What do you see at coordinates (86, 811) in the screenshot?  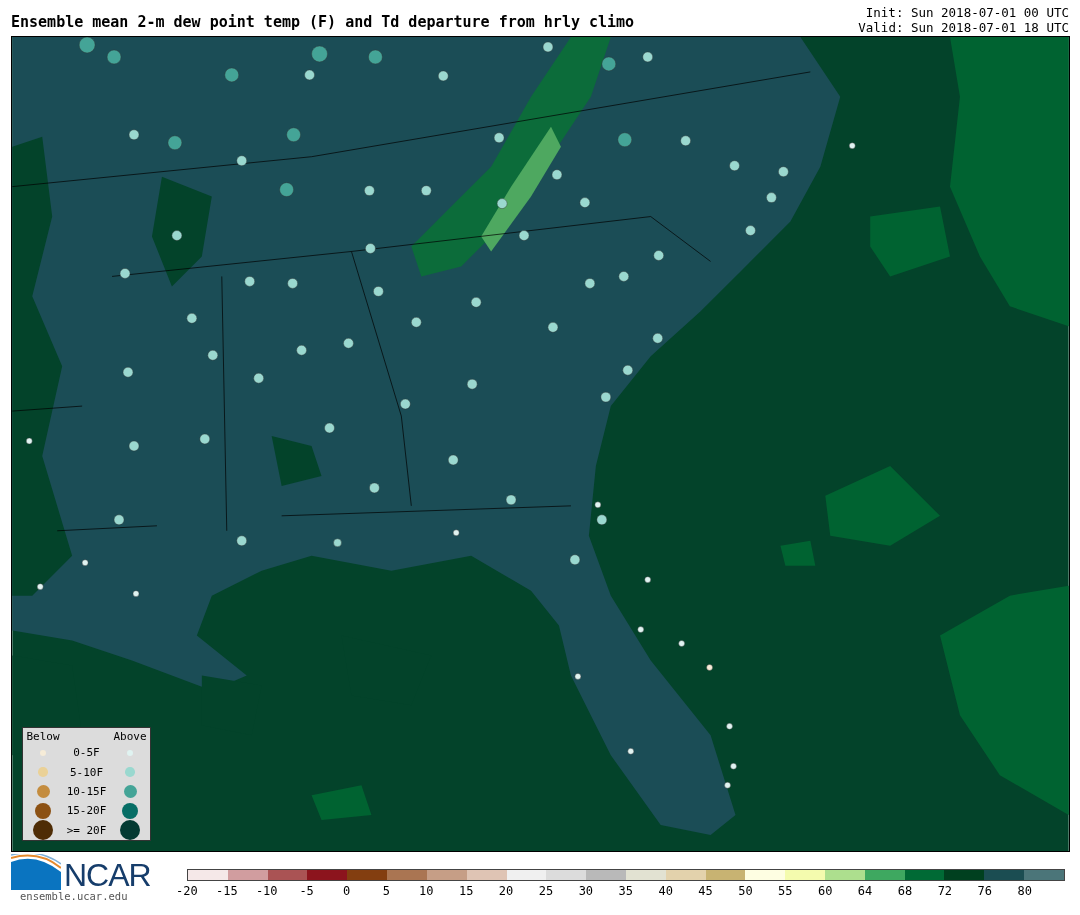 I see `legend-label: 15-20F` at bounding box center [86, 811].